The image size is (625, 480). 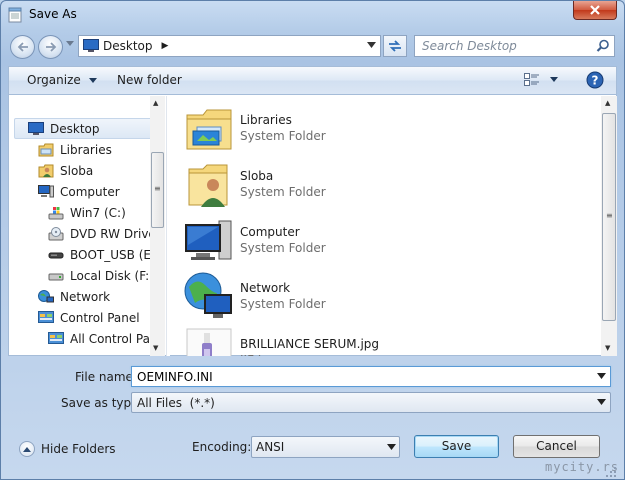 I want to click on refresh-button, so click(x=395, y=46).